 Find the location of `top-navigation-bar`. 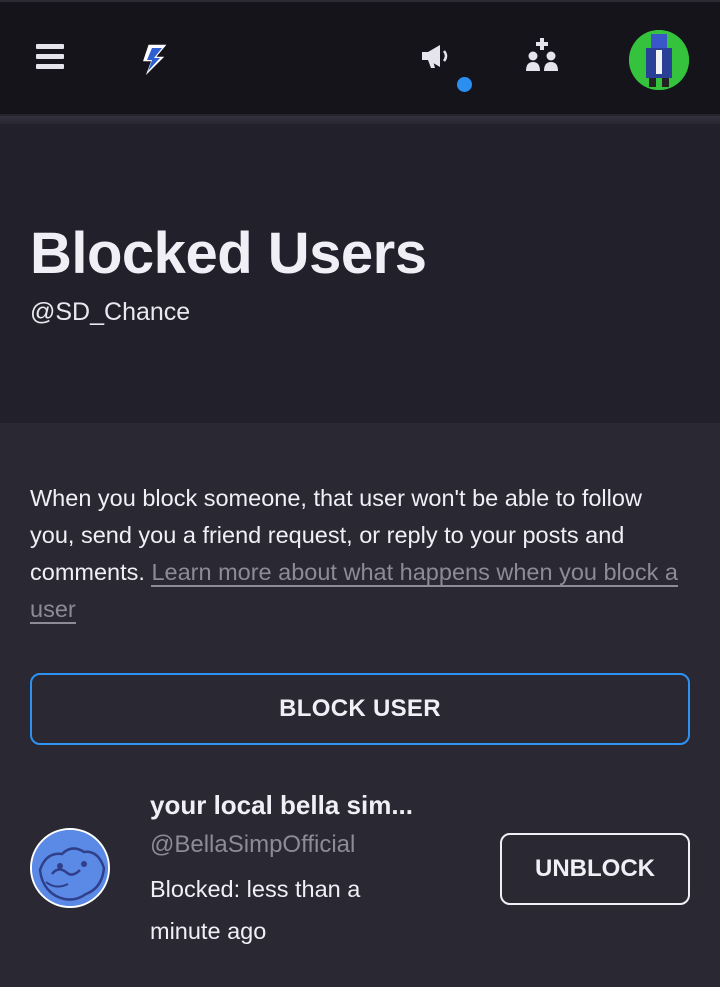

top-navigation-bar is located at coordinates (360, 63).